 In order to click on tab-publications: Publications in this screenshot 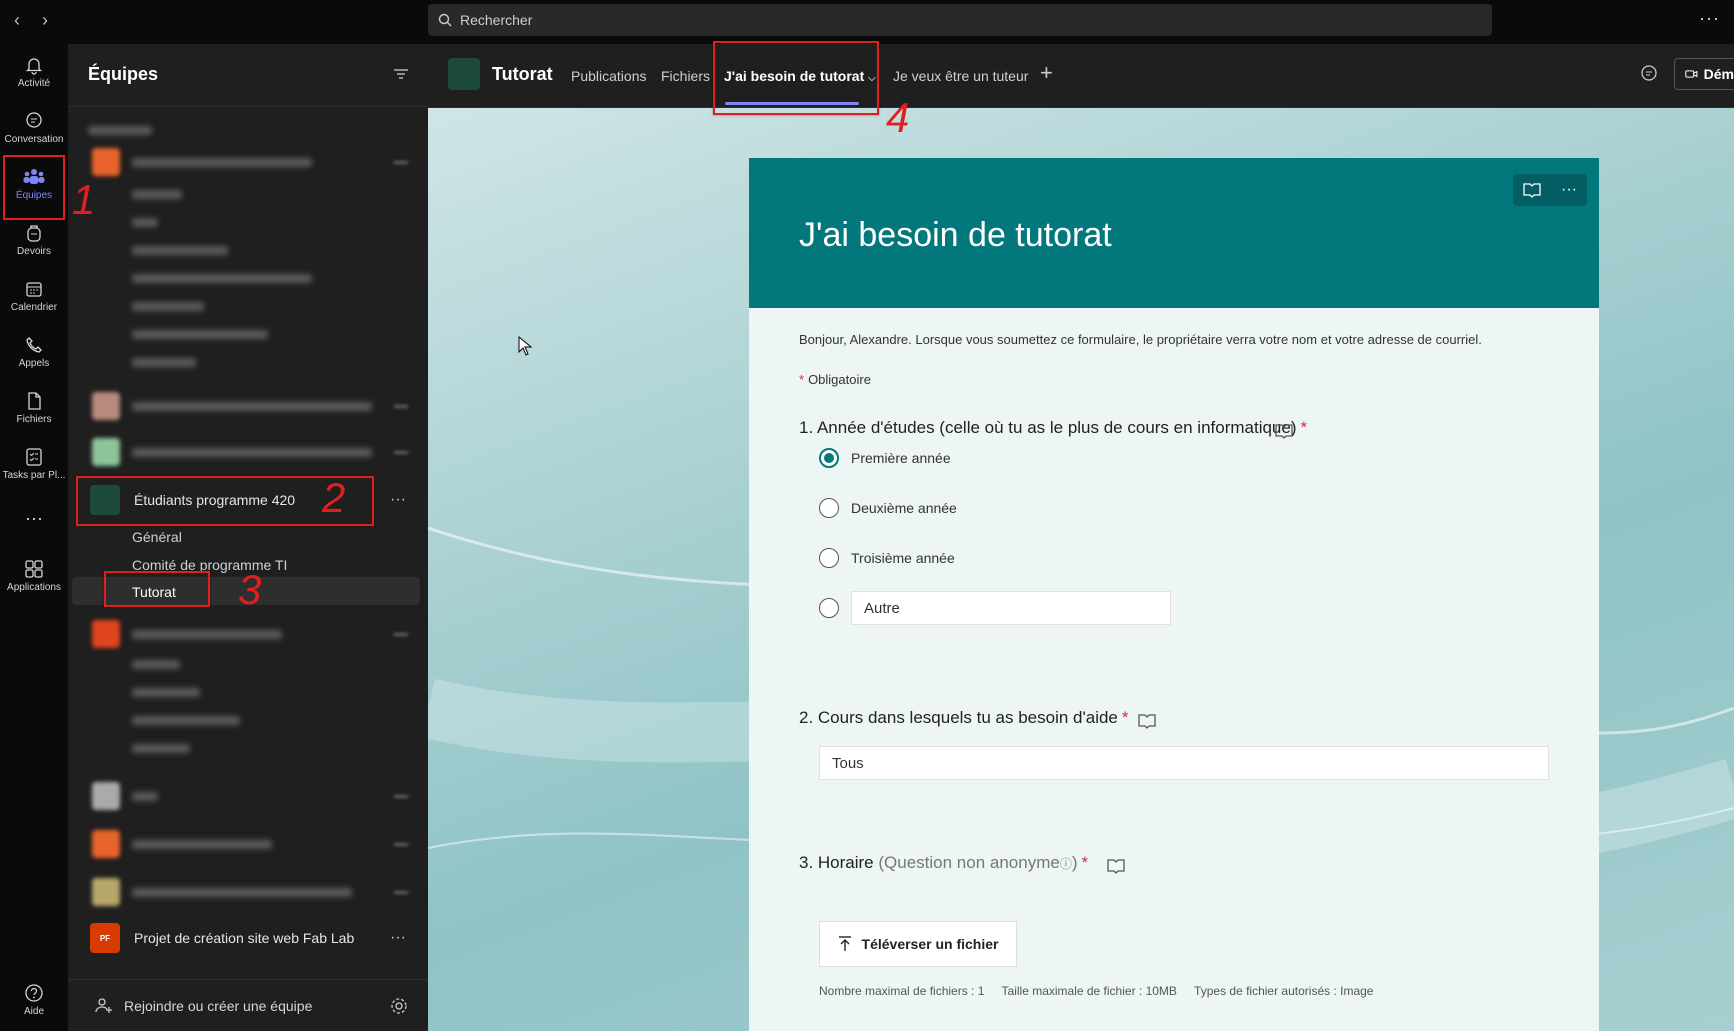, I will do `click(609, 76)`.